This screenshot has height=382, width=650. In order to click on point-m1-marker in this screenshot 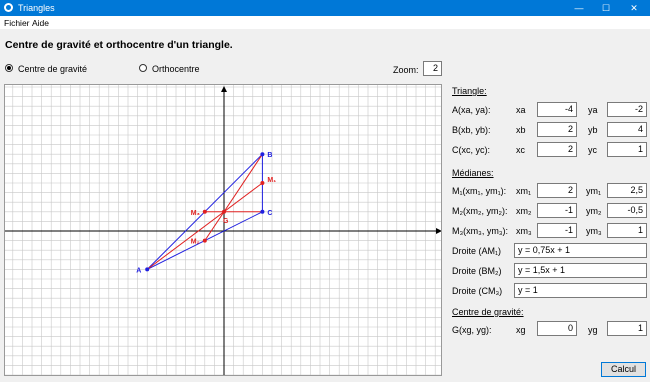, I will do `click(262, 183)`.